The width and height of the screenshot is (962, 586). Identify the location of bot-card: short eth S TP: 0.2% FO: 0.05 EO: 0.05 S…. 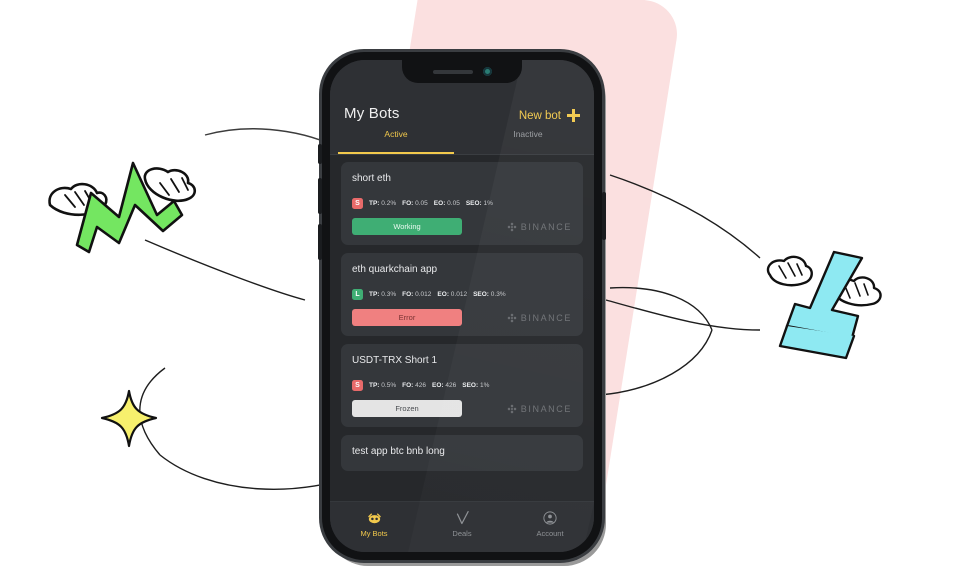
(462, 203).